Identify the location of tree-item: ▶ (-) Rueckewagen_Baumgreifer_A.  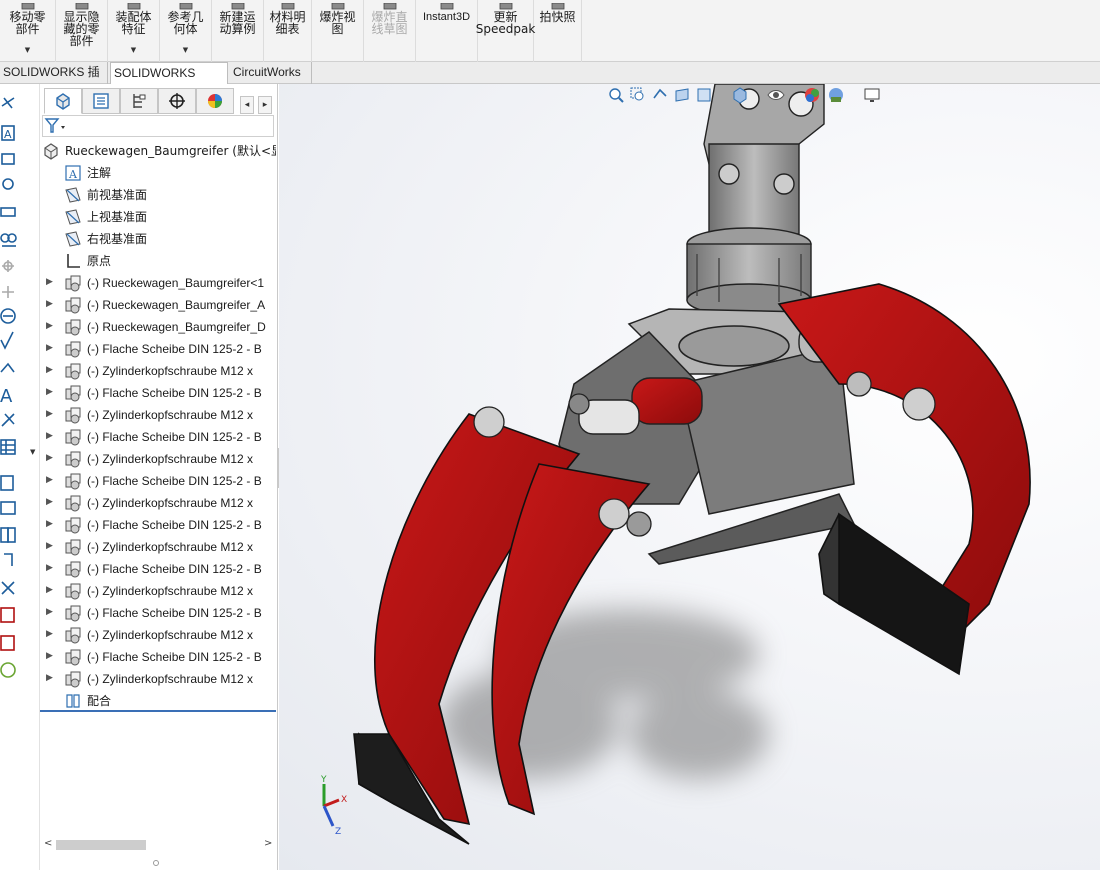
(158, 305).